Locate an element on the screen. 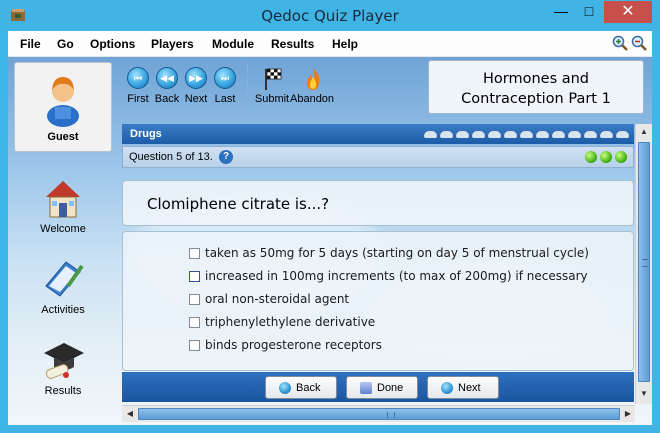 This screenshot has height=433, width=660. back-arrow-icon is located at coordinates (285, 388).